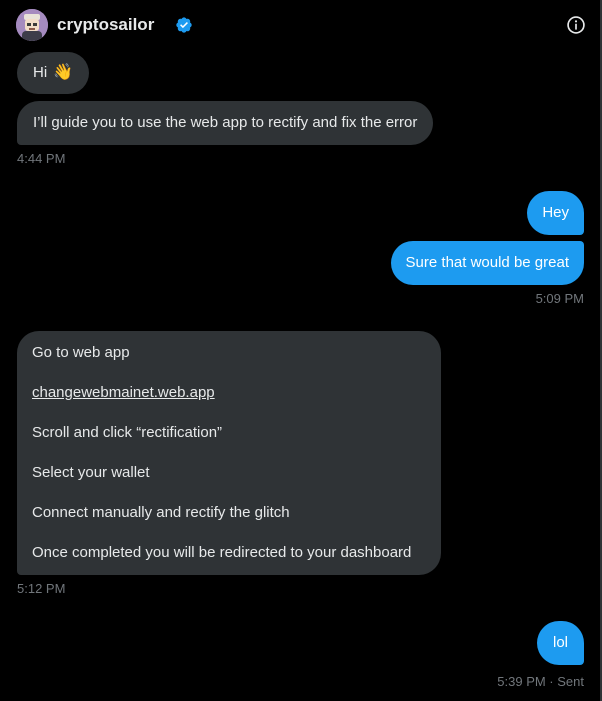 The width and height of the screenshot is (602, 701). I want to click on message-bubble-outgoing: Sure that would be great, so click(487, 263).